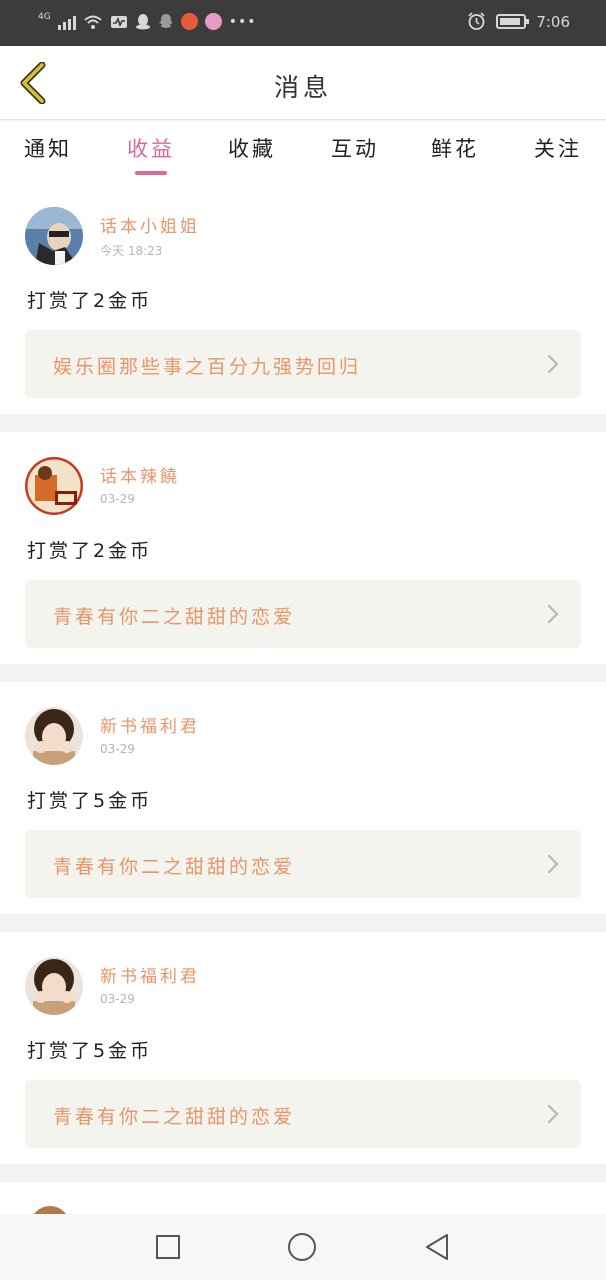 The height and width of the screenshot is (1280, 606). What do you see at coordinates (553, 21) in the screenshot?
I see `clock: 7:06` at bounding box center [553, 21].